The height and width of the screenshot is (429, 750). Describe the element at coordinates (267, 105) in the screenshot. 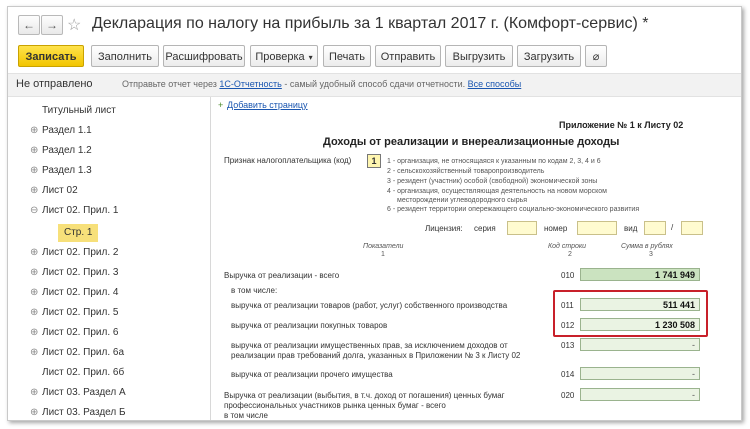

I see `add-page-link: Добавить страницу` at that location.